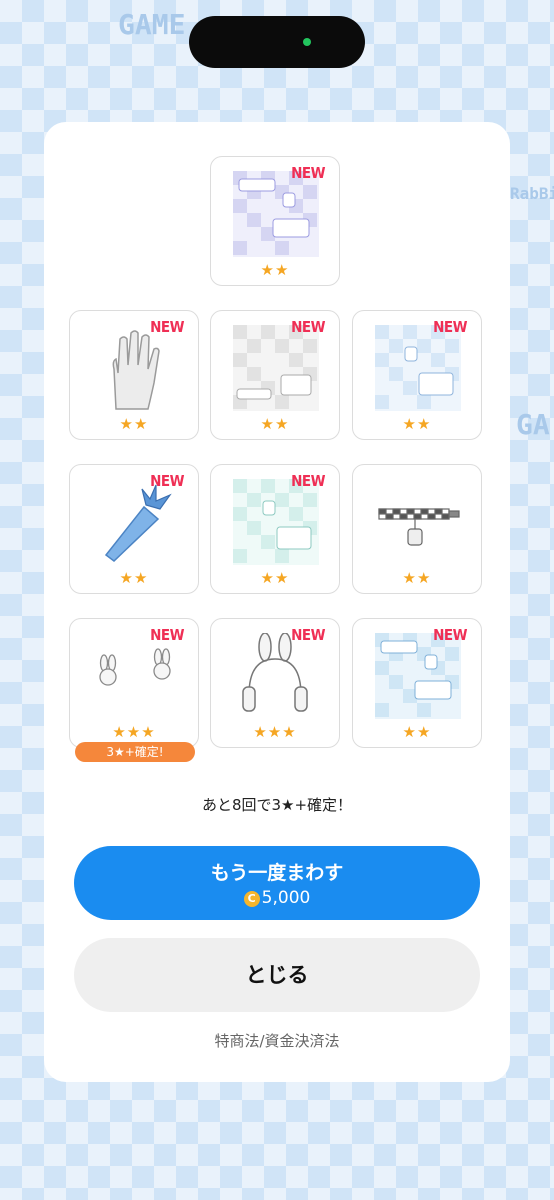  I want to click on result-item-1: NEW ★★, so click(275, 221).